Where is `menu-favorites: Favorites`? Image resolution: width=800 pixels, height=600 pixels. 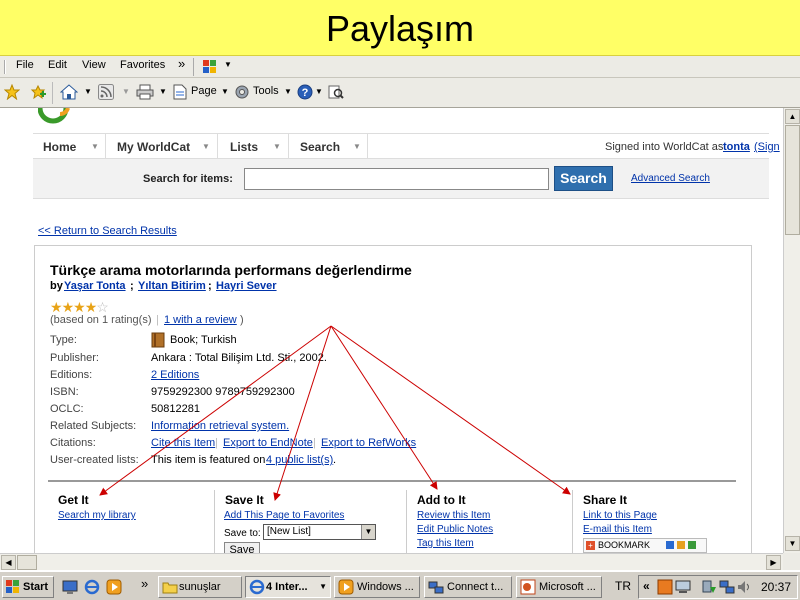 menu-favorites: Favorites is located at coordinates (142, 65).